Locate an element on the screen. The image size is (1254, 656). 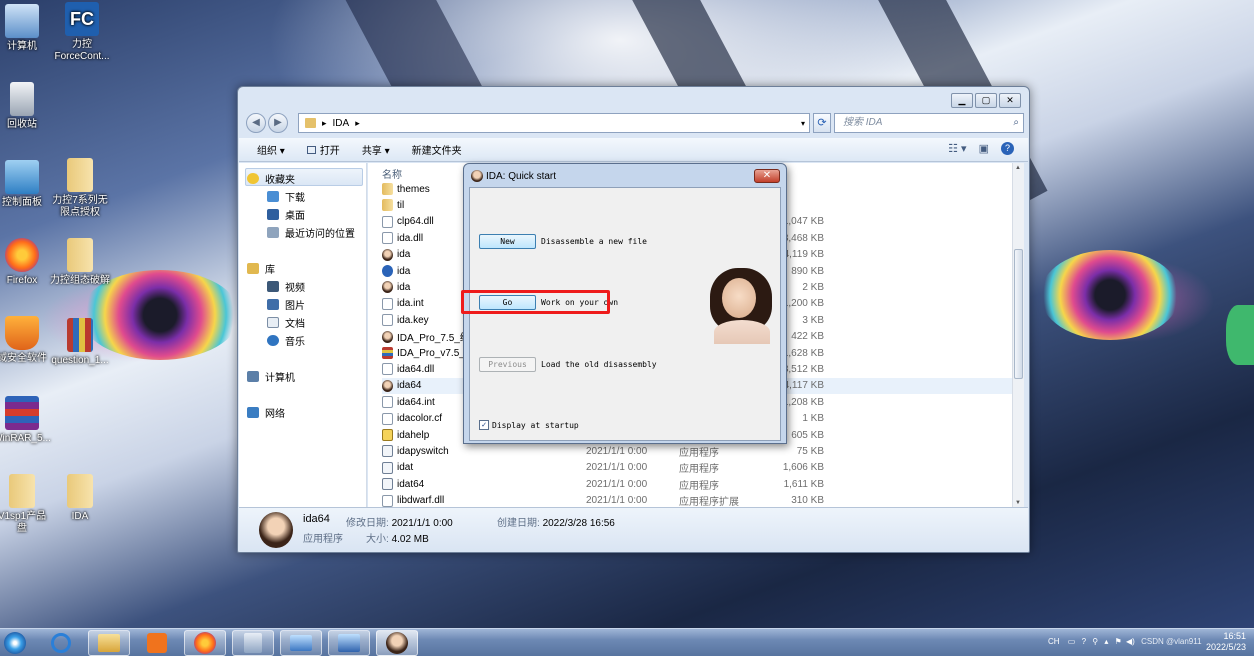
desktop-icon-folder: 力控7系列无 限点授权 is located at coordinates (80, 188).